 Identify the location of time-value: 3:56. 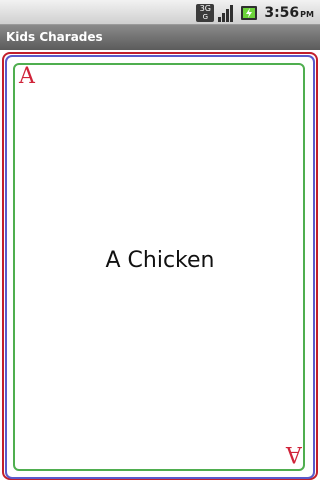
(282, 12).